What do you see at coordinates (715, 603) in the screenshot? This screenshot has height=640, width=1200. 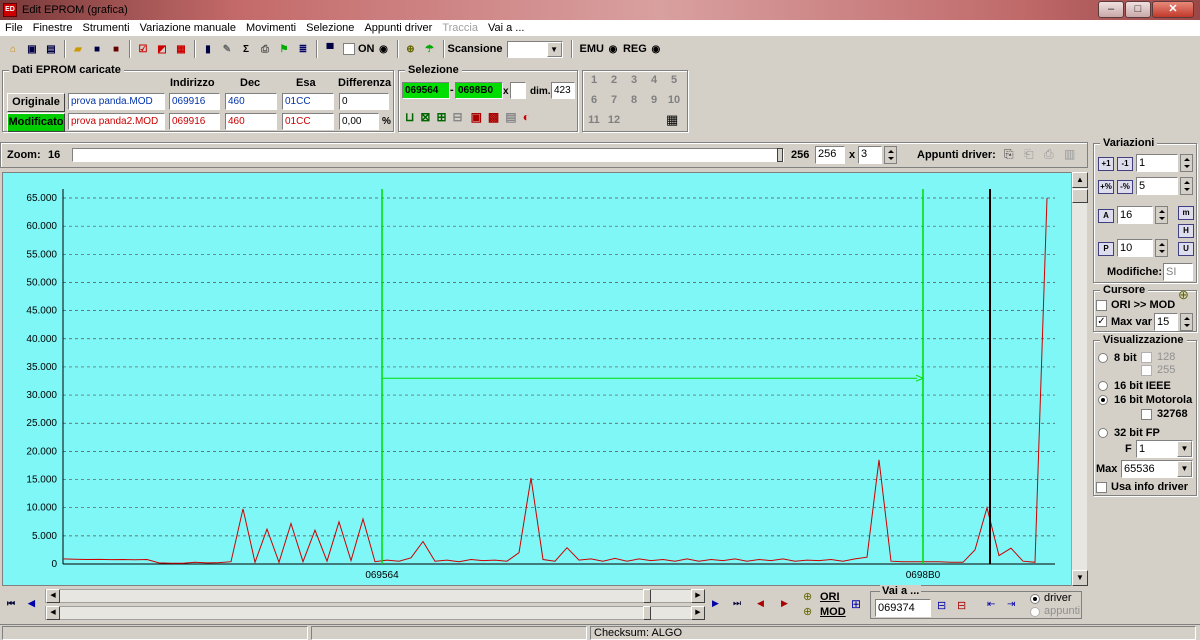 I see `next-icon: ▶` at bounding box center [715, 603].